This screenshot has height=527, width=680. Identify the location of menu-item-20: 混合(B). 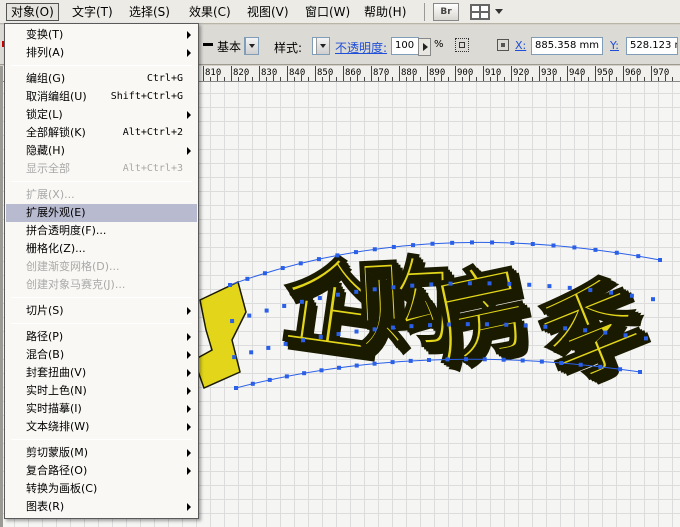
(101, 355).